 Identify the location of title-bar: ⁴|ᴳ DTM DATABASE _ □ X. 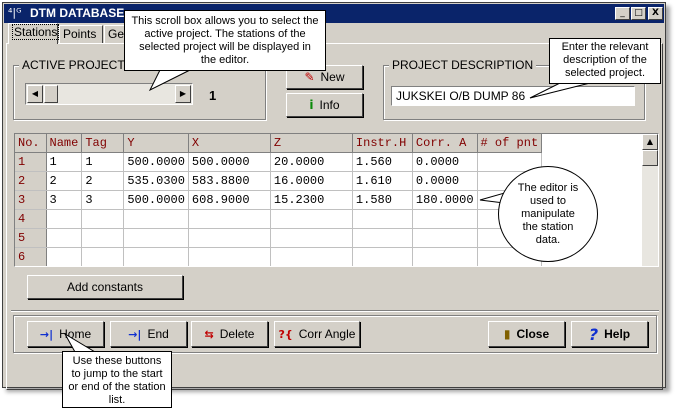
(334, 13).